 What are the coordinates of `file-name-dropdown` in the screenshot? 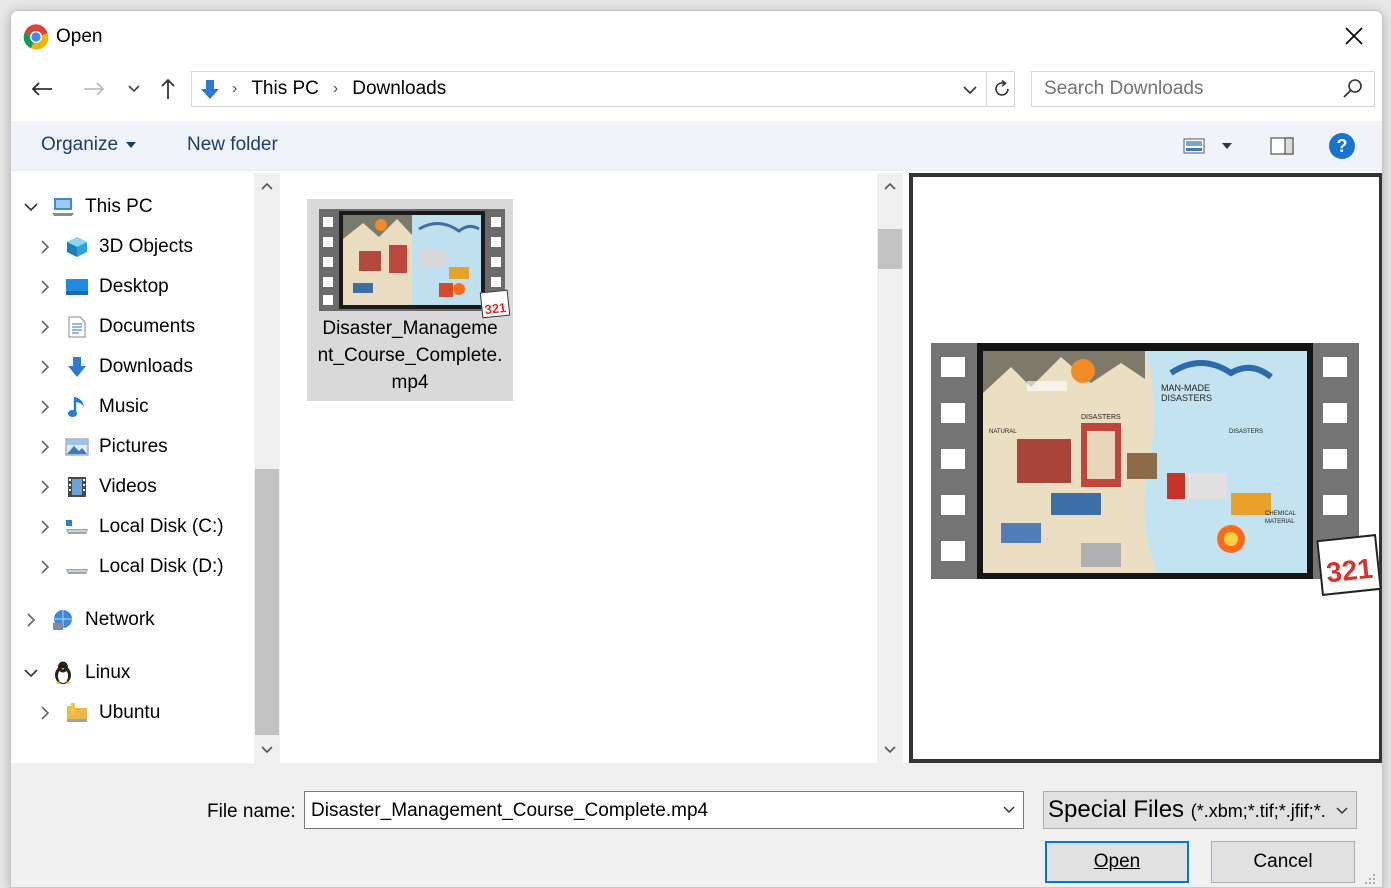 It's located at (1009, 810).